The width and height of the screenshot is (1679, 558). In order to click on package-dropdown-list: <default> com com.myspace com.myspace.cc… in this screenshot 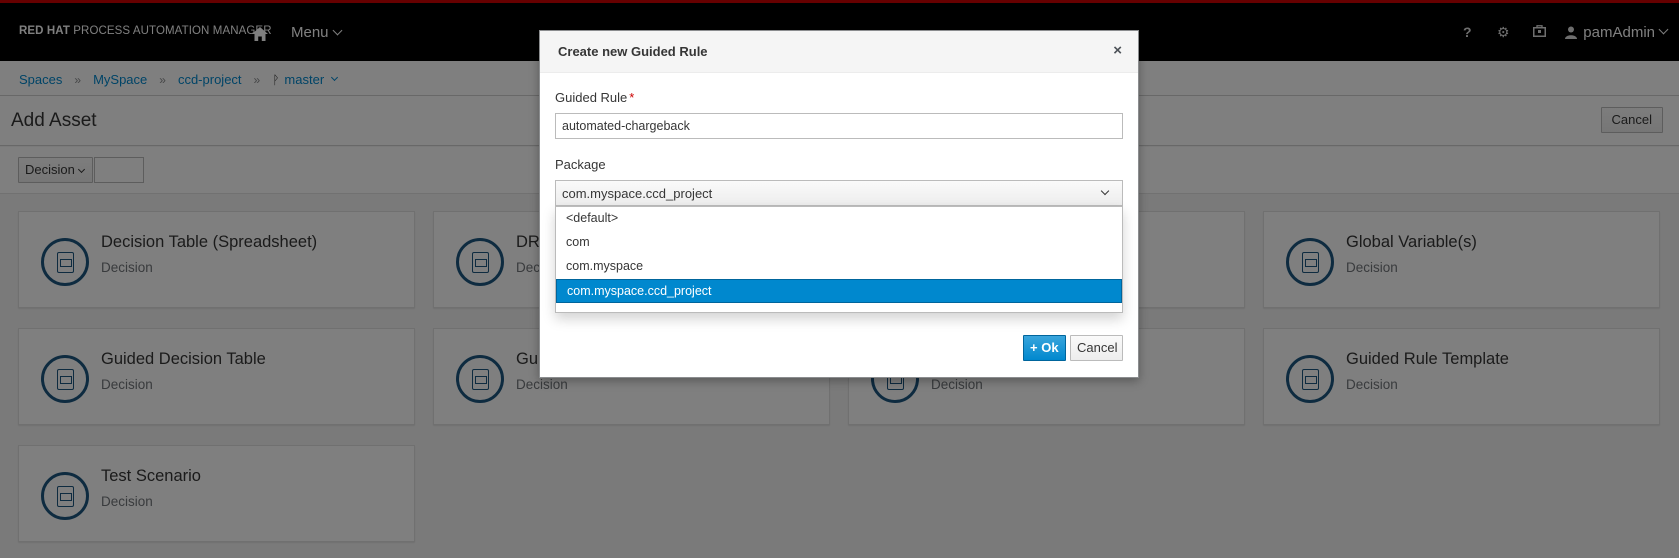, I will do `click(839, 259)`.